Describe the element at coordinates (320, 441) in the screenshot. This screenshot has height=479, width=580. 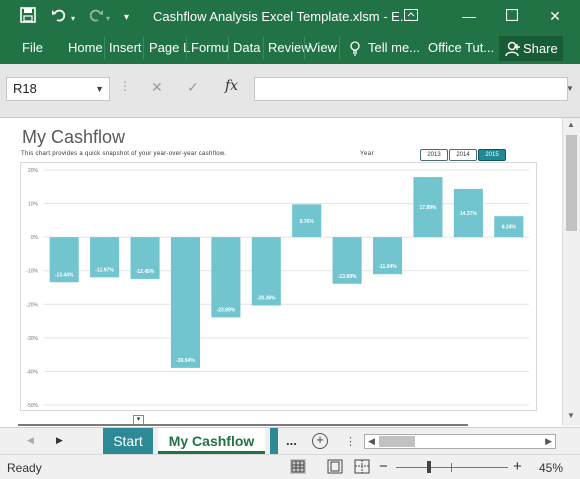
I see `add-sheet-icon: +` at that location.